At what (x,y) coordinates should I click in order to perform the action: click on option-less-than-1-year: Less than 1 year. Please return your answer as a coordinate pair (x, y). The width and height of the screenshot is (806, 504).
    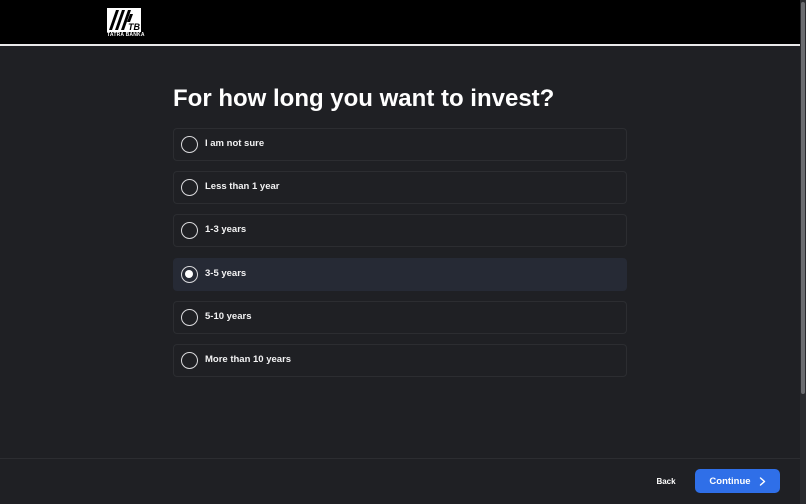
    Looking at the image, I should click on (400, 188).